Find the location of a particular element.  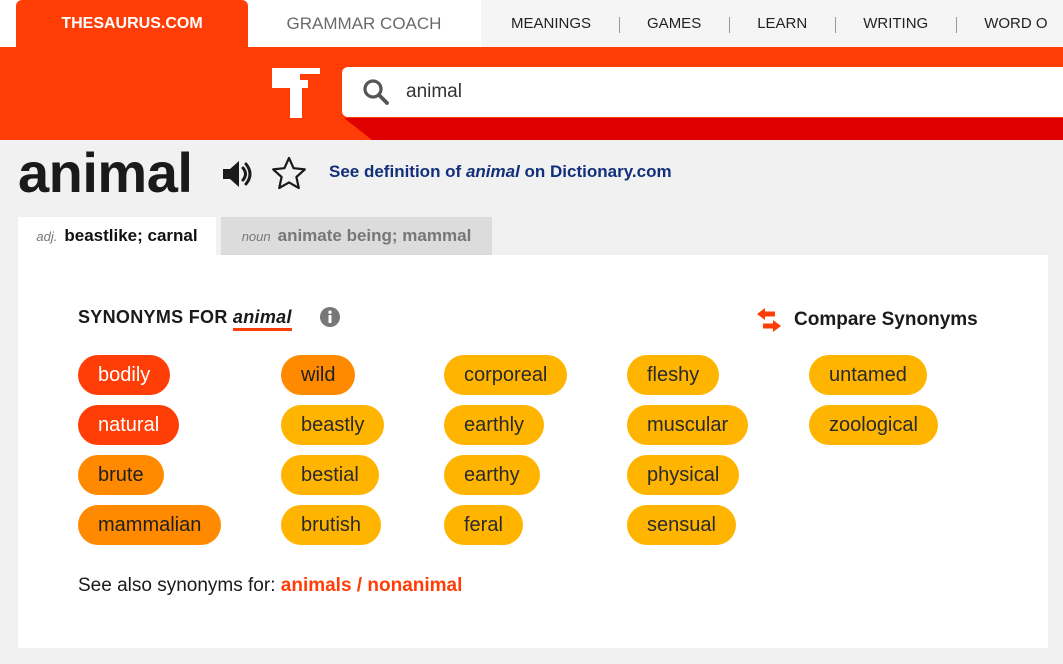

synonym-pill-corporeal: corporeal is located at coordinates (506, 375).